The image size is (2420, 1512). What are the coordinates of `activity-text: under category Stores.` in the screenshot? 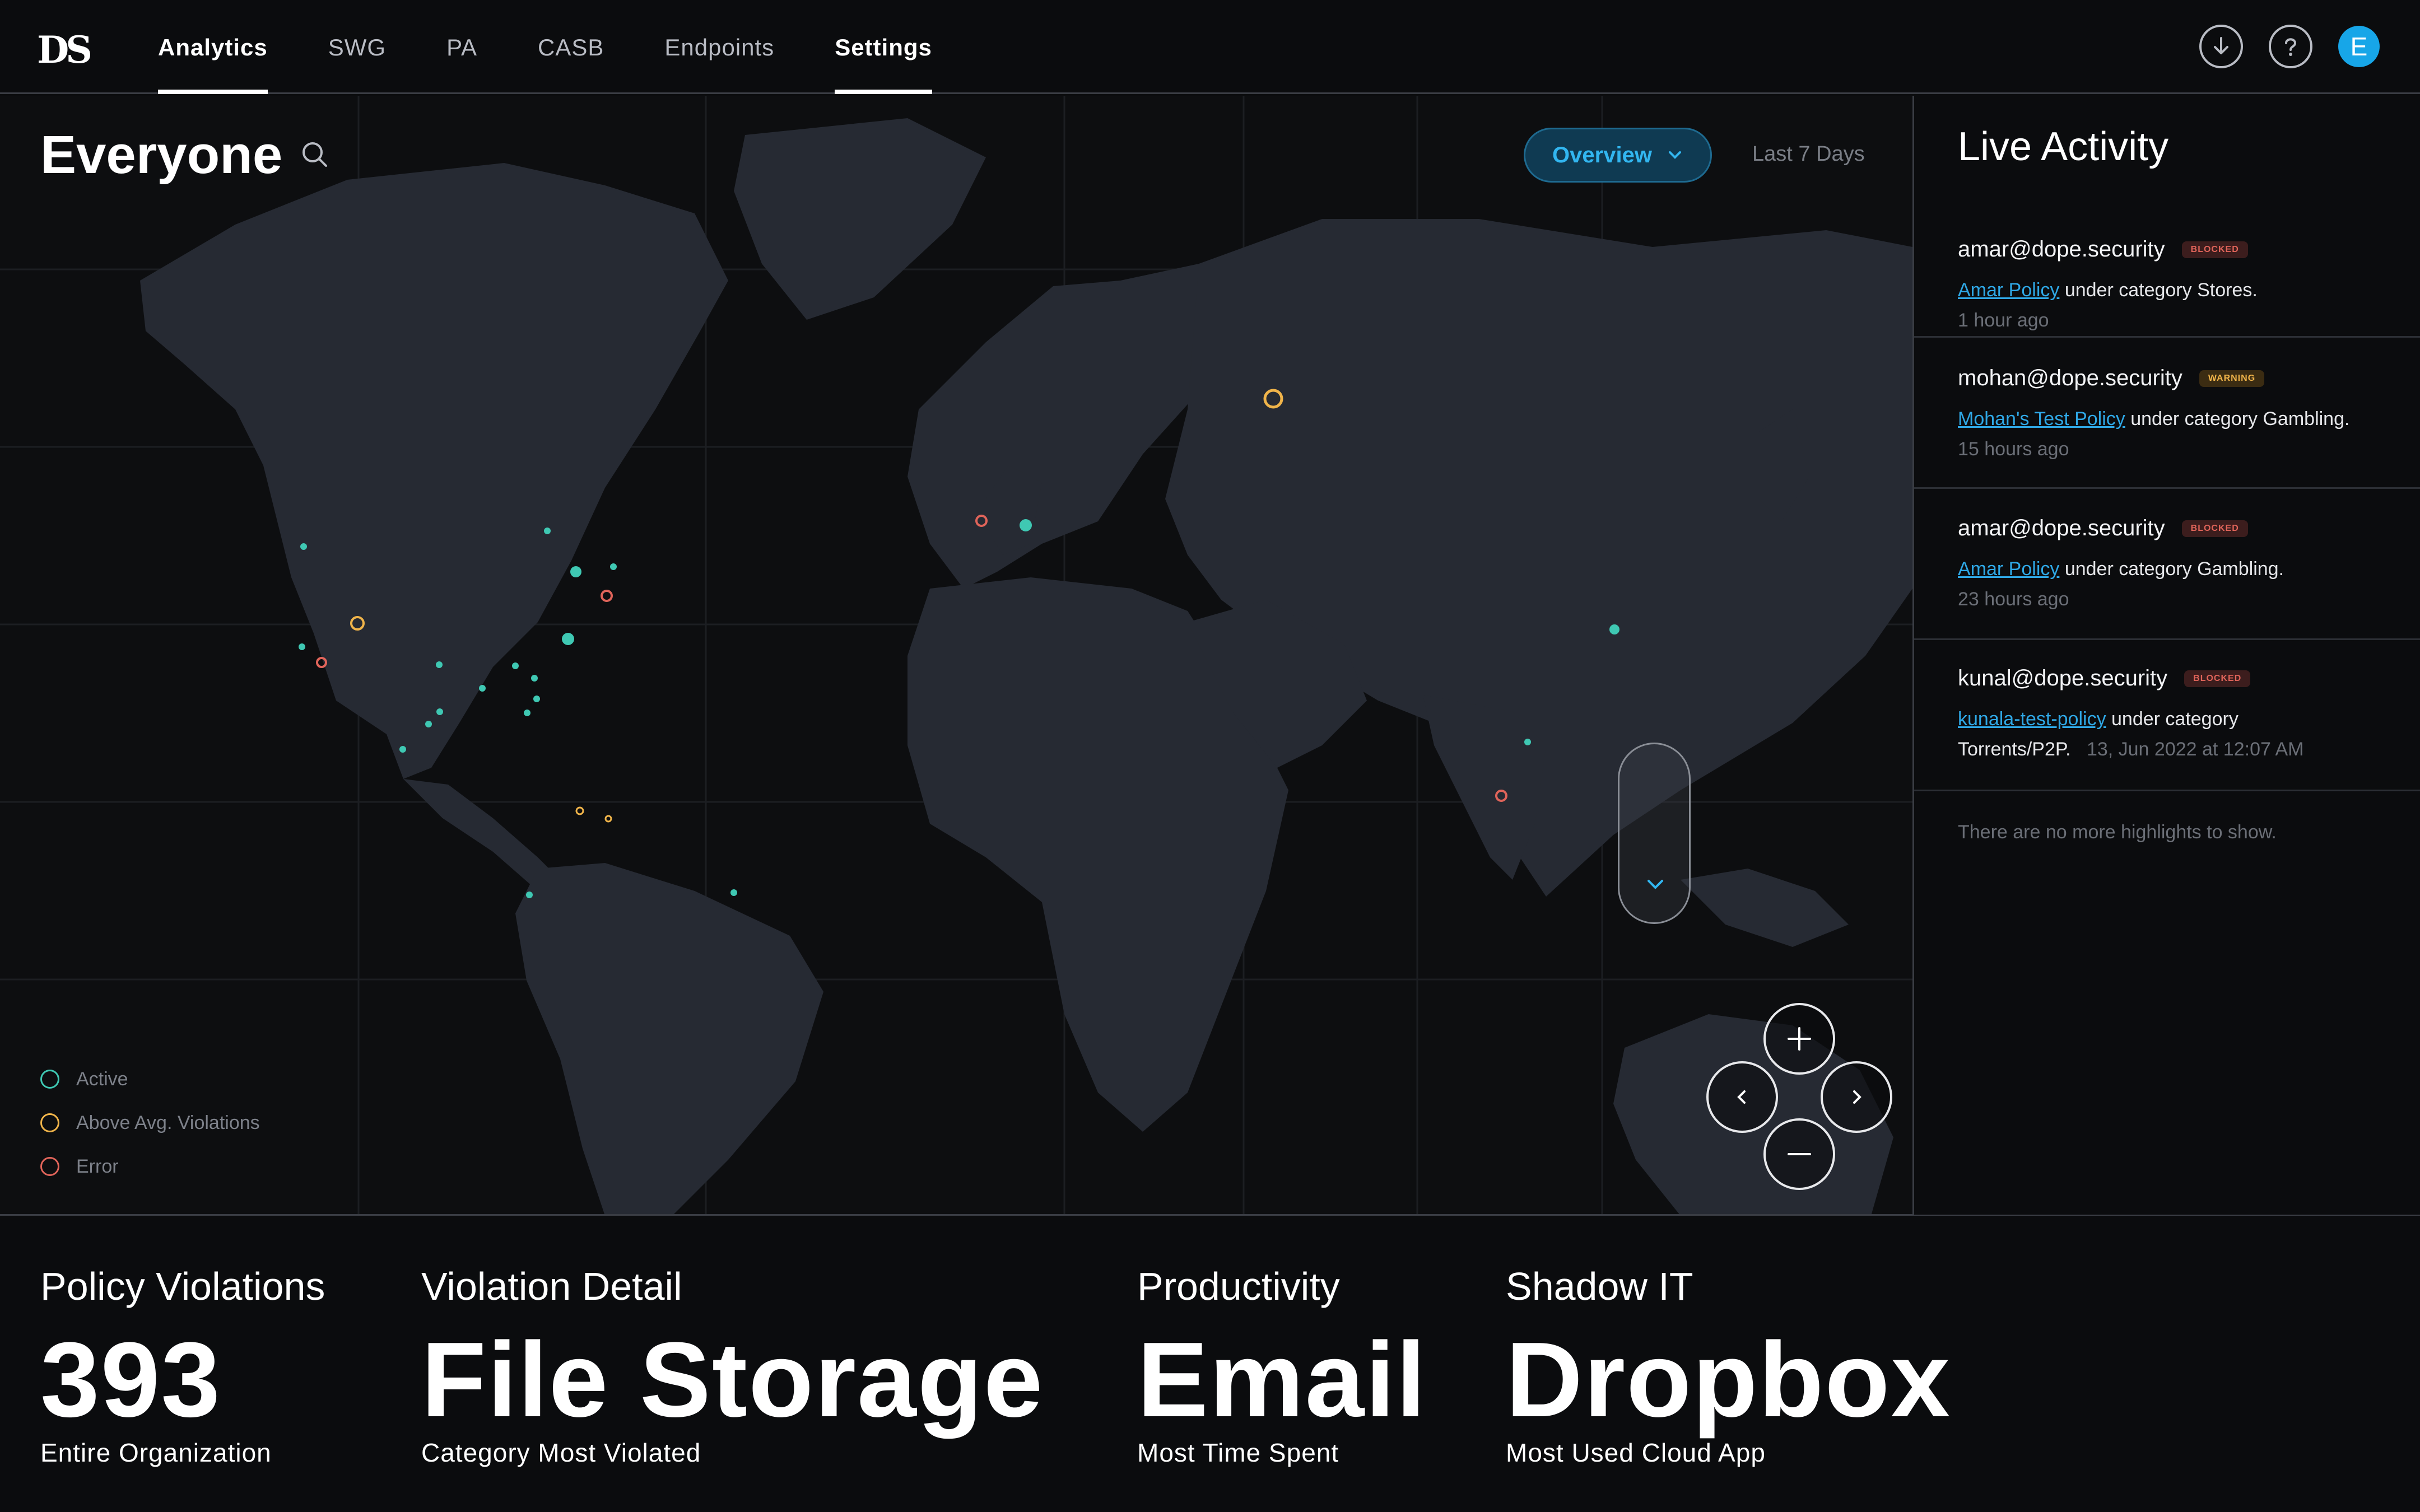 It's located at (2158, 290).